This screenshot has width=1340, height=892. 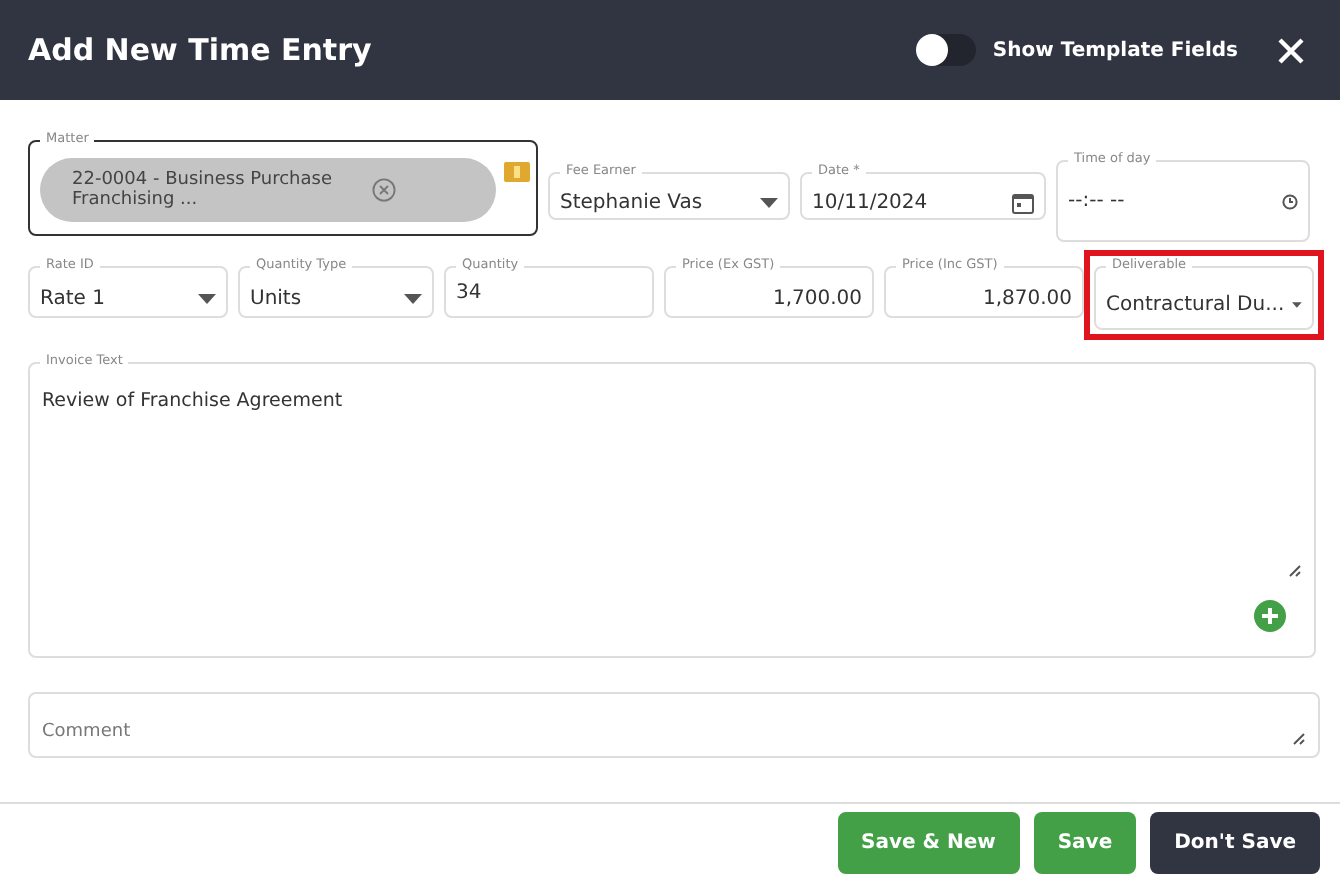 I want to click on calendar-icon, so click(x=1023, y=202).